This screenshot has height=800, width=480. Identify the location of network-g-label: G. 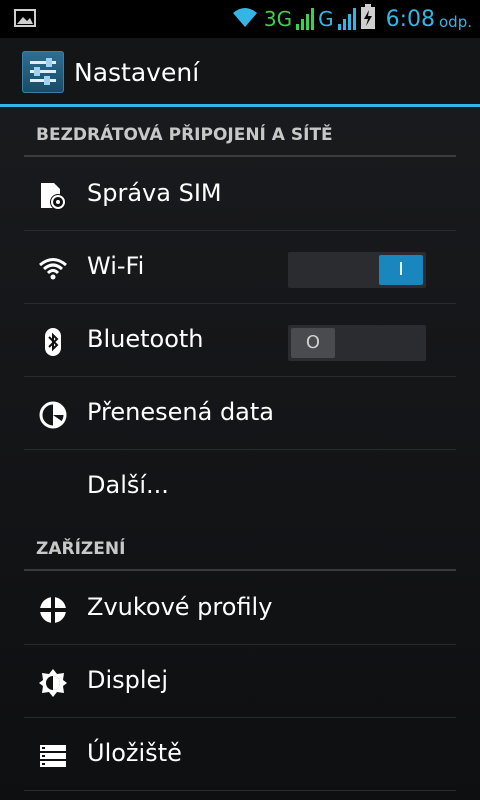
(326, 19).